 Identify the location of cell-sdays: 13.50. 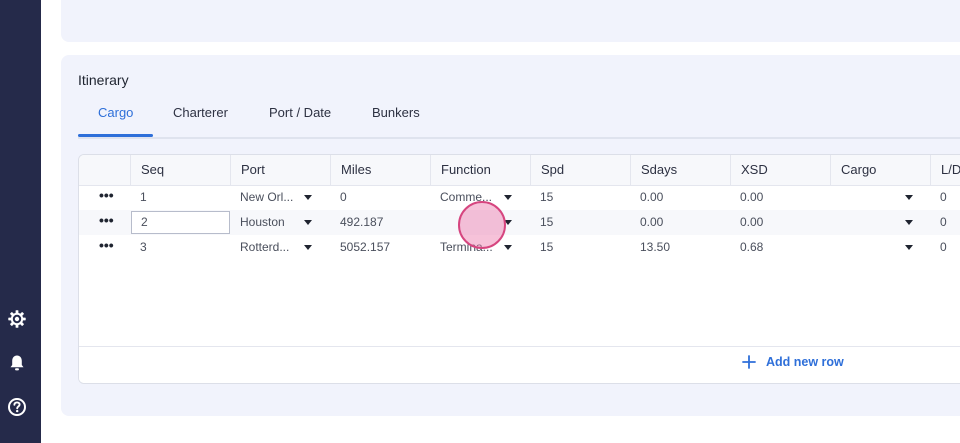
(680, 247).